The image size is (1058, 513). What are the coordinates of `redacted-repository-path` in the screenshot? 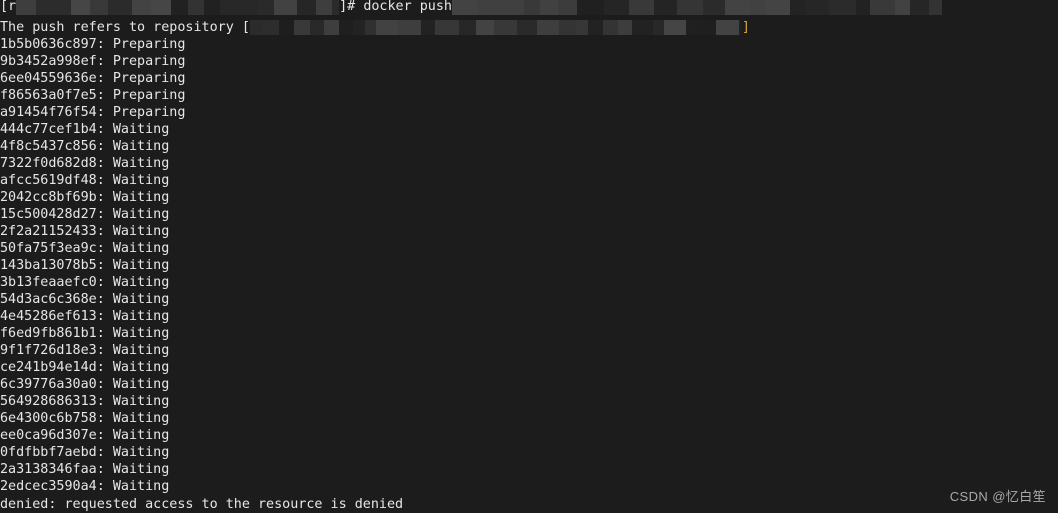 It's located at (495, 27).